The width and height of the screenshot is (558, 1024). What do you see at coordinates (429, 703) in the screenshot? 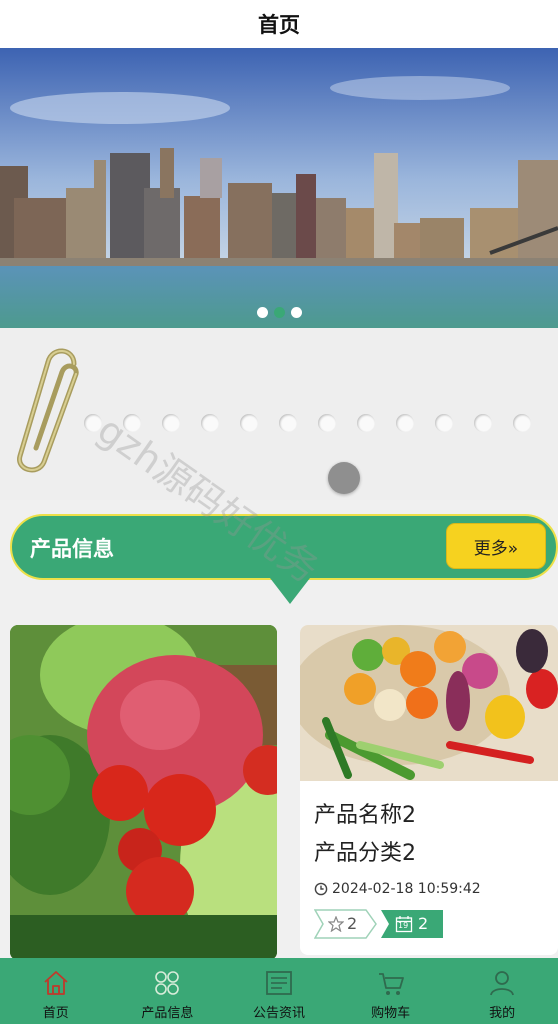
I see `product-image` at bounding box center [429, 703].